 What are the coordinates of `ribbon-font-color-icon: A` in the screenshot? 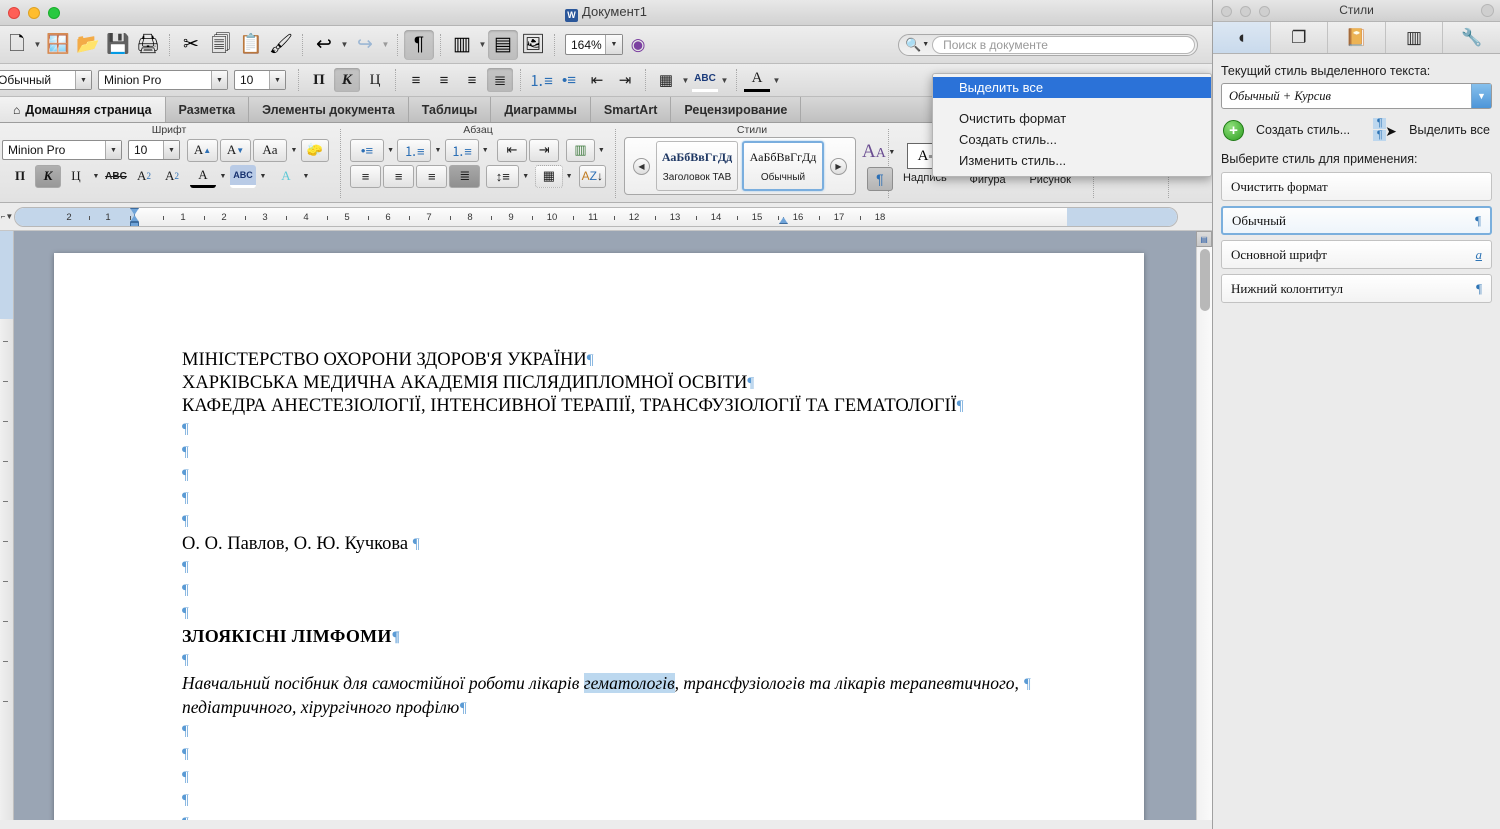 It's located at (203, 176).